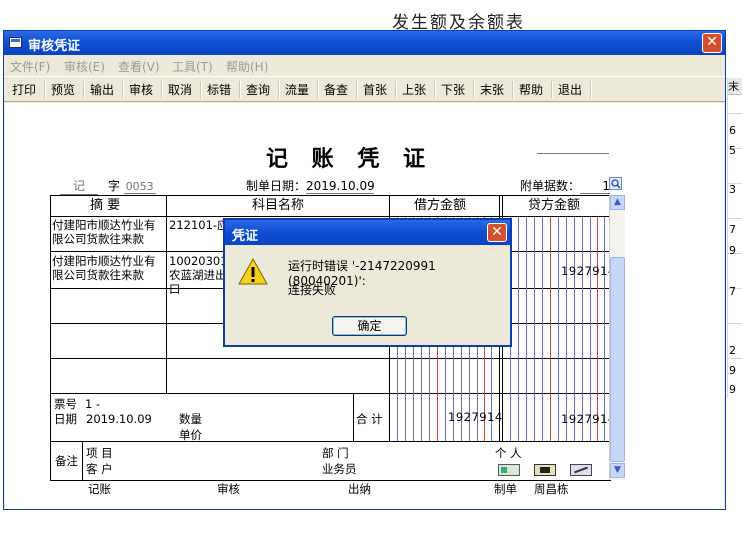 The height and width of the screenshot is (539, 742). Describe the element at coordinates (545, 470) in the screenshot. I see `auxiliary-print-icon` at that location.